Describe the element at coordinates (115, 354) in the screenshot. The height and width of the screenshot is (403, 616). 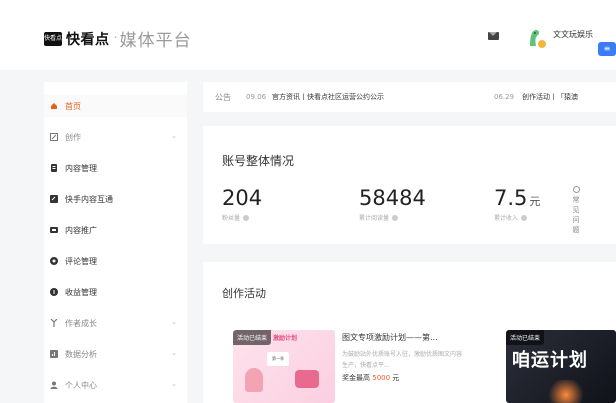
I see `sidebar-item-analytics: 数据分析 ⌄` at that location.